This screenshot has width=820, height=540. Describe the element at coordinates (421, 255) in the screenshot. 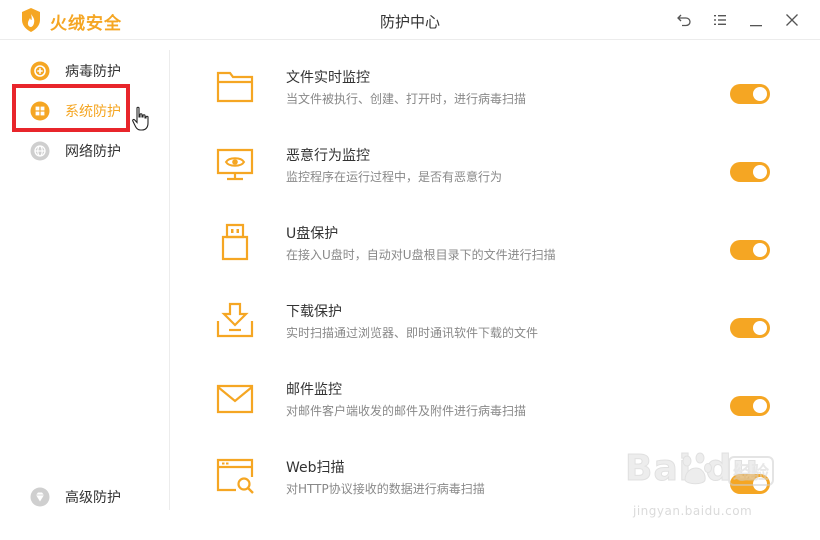

I see `feature-description: 在接入U盘时，自动对U盘根目录下的文件进行扫描` at that location.